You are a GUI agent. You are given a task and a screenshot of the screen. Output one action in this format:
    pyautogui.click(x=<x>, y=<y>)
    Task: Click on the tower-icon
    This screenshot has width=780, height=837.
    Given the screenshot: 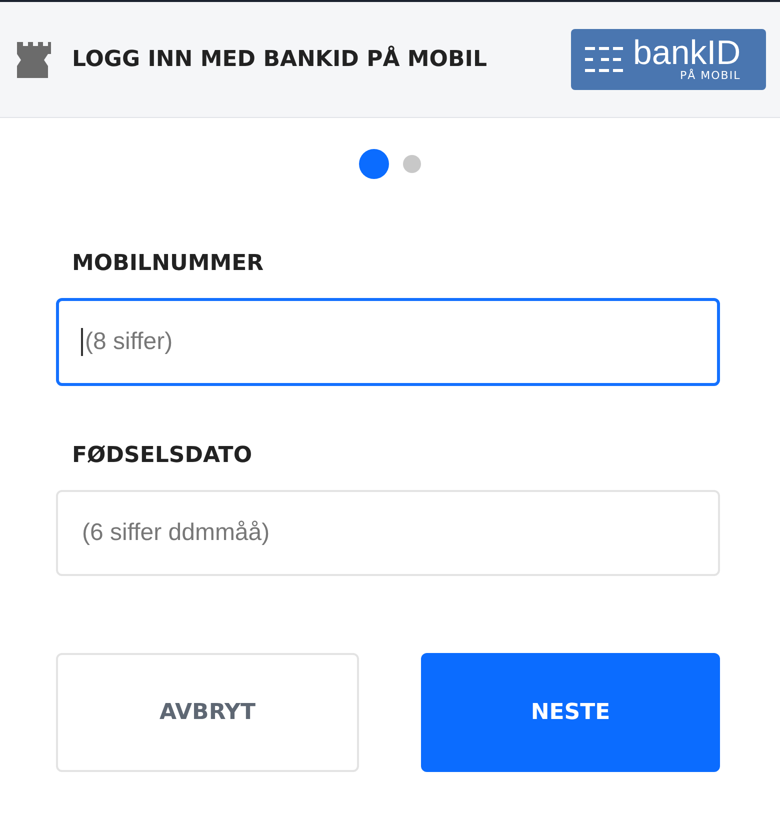 What is the action you would take?
    pyautogui.click(x=34, y=60)
    